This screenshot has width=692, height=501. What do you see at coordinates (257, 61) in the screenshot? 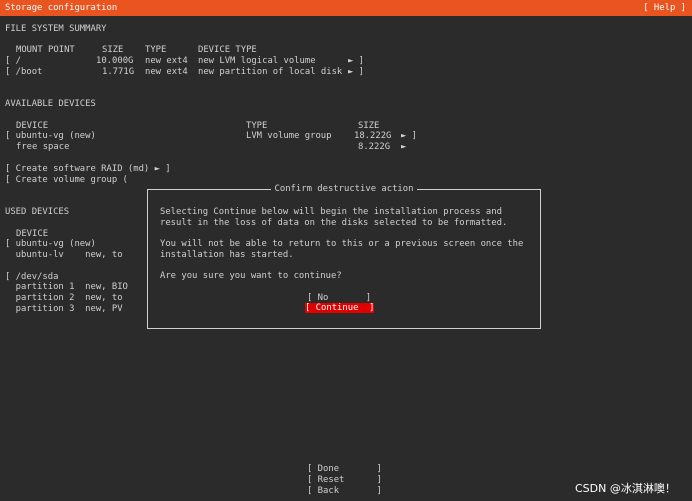
I see `fs-row-device-type: new LVM logical volume` at bounding box center [257, 61].